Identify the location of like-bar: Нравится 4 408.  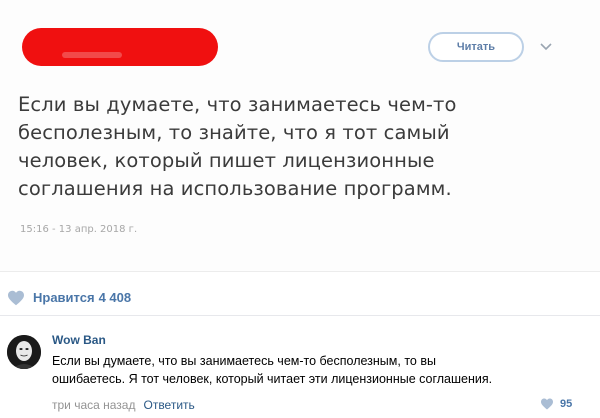
(300, 298).